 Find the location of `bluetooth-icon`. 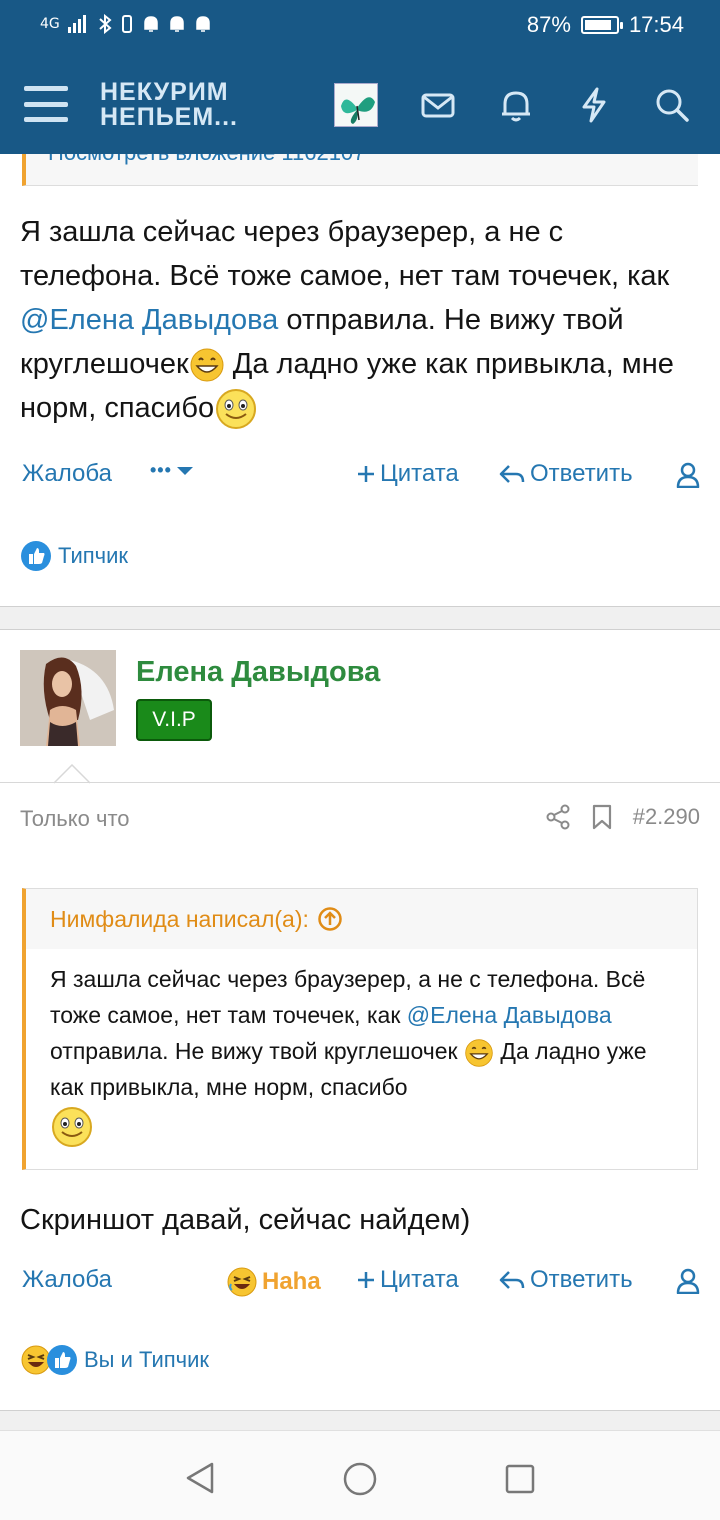

bluetooth-icon is located at coordinates (105, 24).